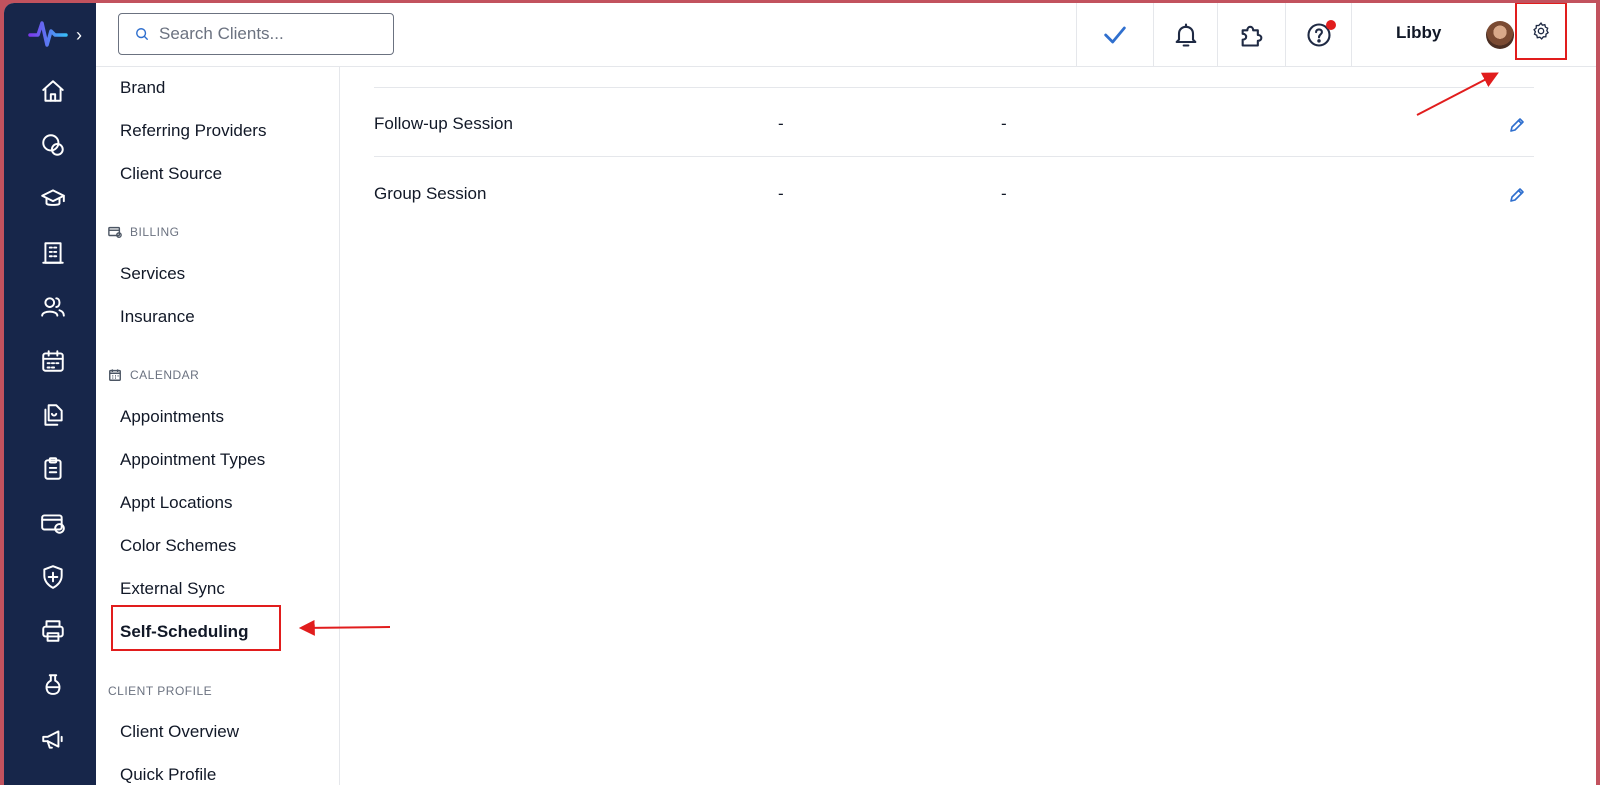 This screenshot has height=785, width=1600. I want to click on bell-icon, so click(1185, 35).